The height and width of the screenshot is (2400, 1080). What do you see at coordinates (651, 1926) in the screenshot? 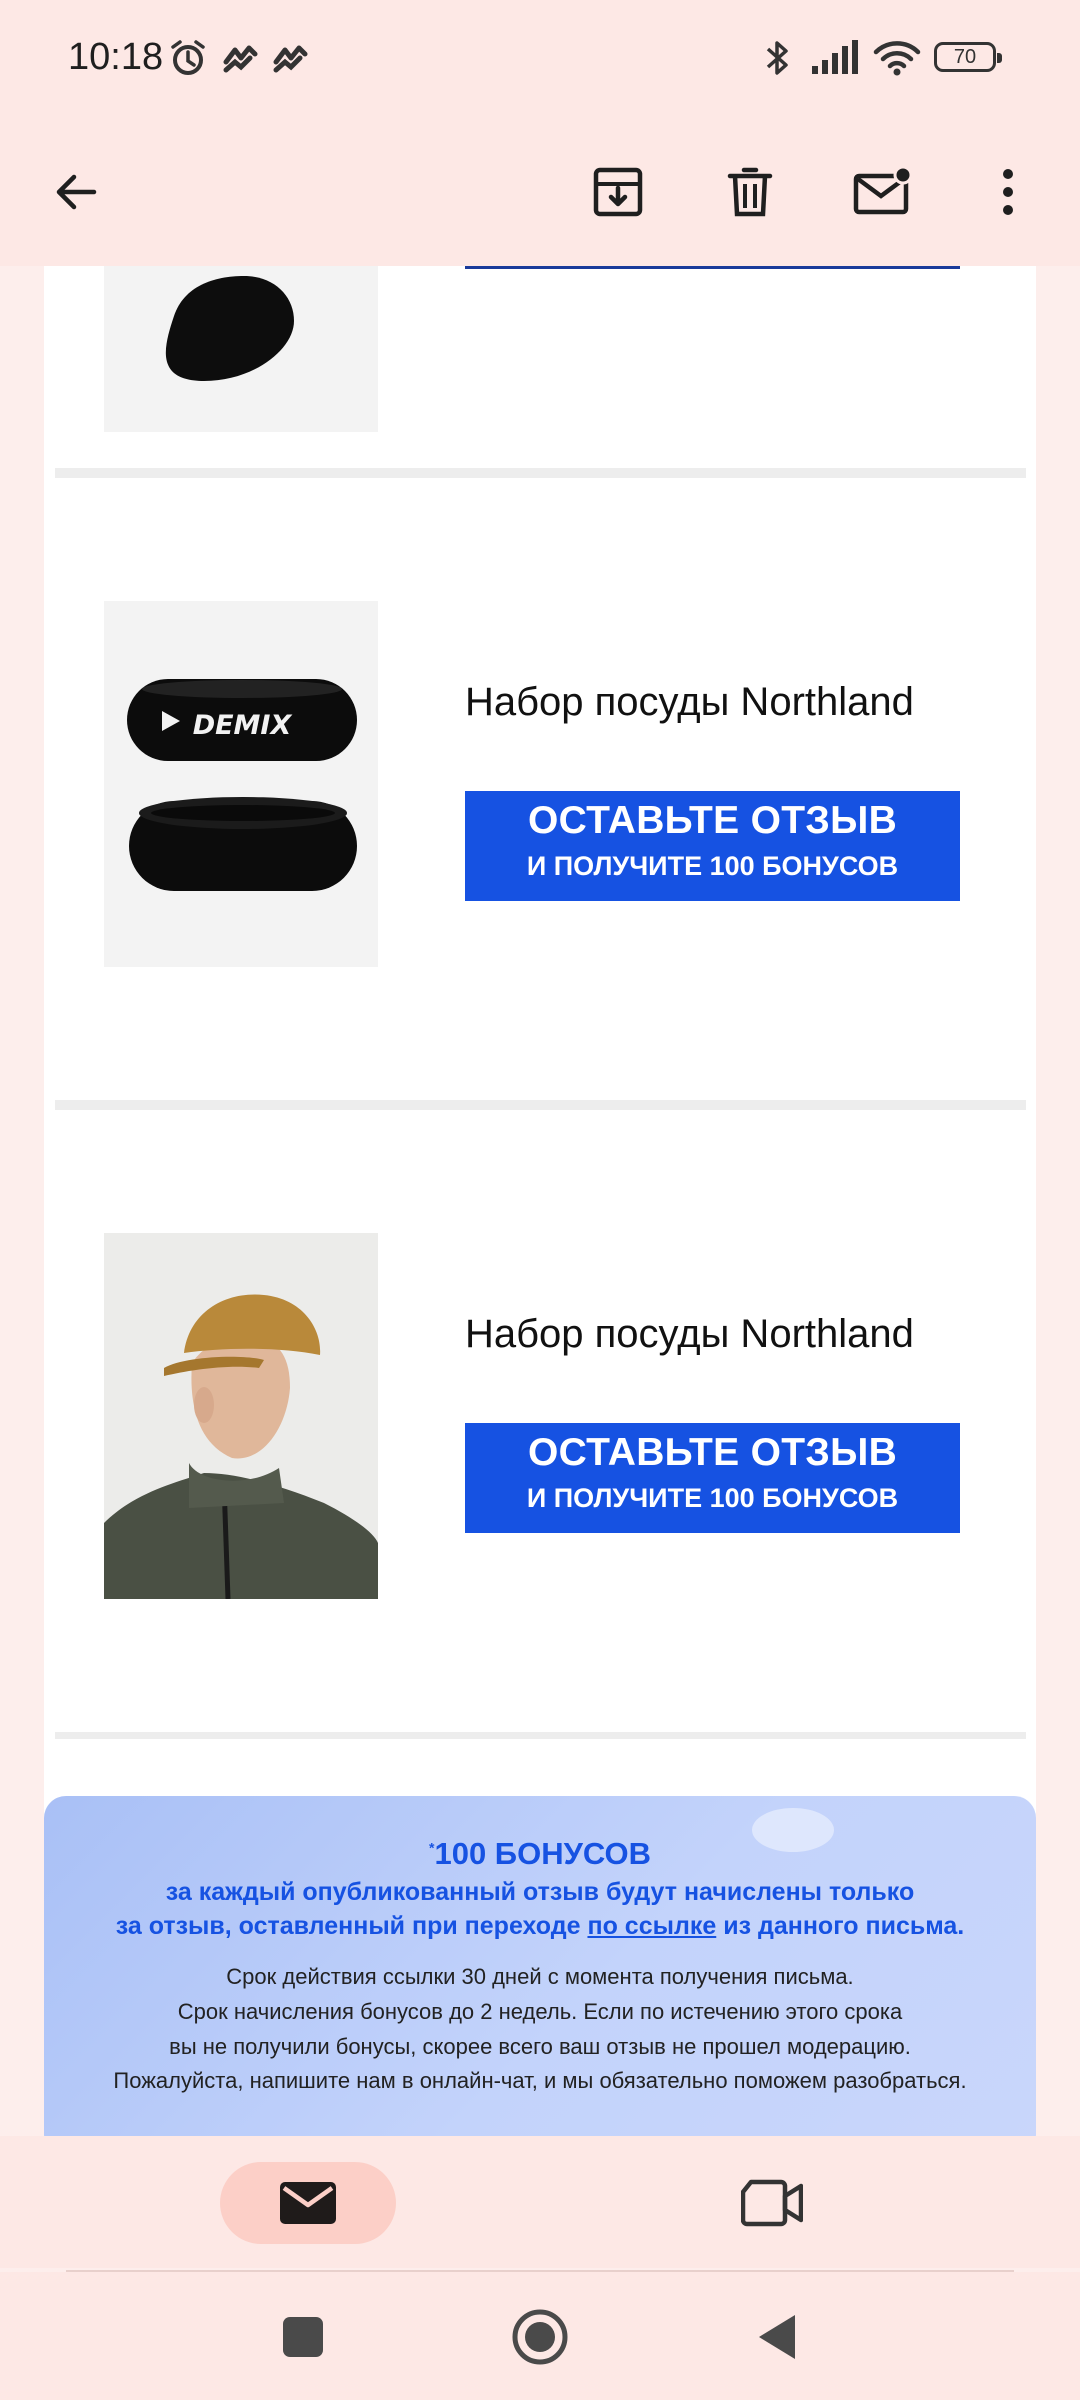
I see `review-link: по ссылке` at bounding box center [651, 1926].